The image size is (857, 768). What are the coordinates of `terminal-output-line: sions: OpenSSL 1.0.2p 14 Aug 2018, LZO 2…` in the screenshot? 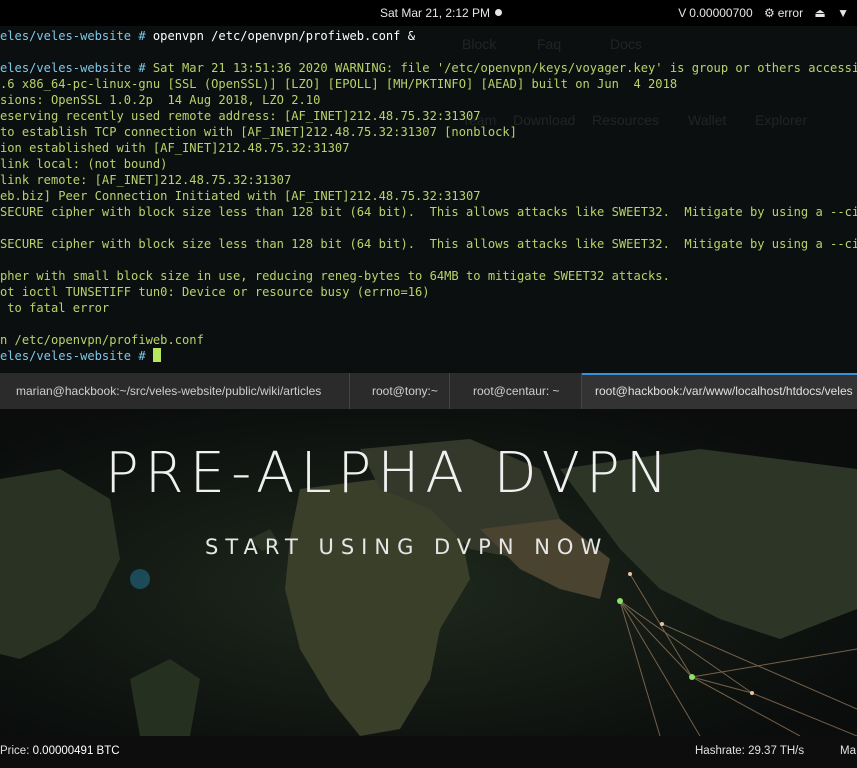 It's located at (160, 100).